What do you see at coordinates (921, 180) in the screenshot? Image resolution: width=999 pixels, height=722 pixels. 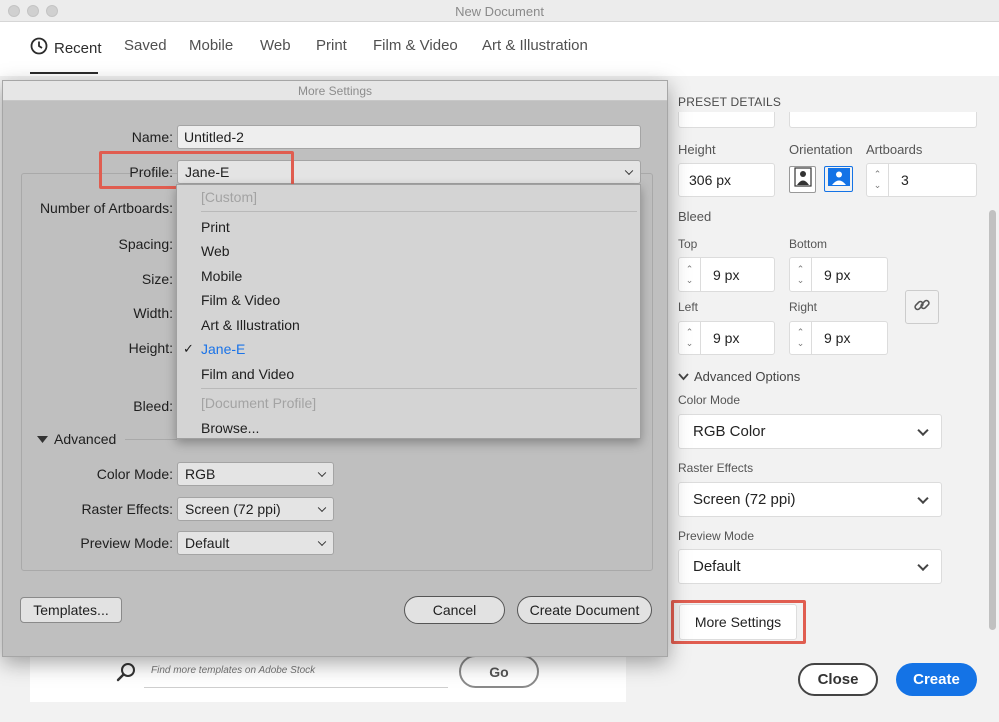 I see `artboards-stepper: ⌃ ⌄ 3` at bounding box center [921, 180].